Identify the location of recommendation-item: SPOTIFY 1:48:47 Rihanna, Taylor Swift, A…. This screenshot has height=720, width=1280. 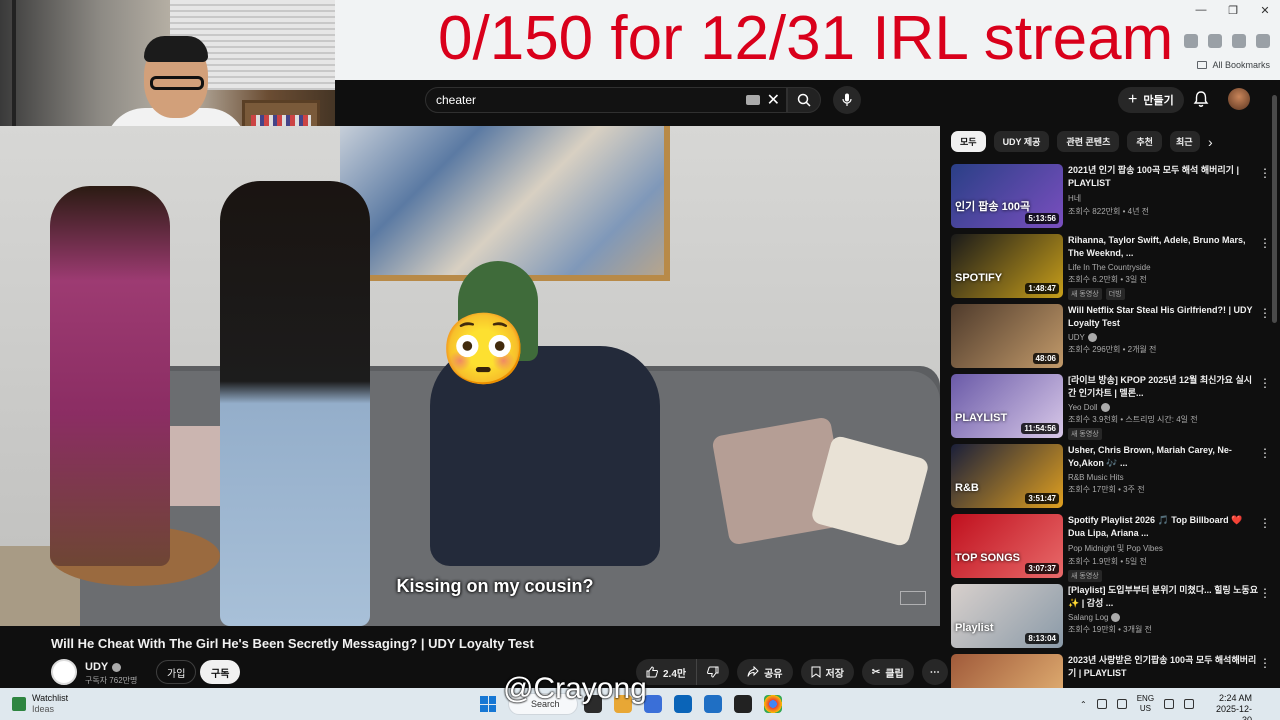
(1110, 268).